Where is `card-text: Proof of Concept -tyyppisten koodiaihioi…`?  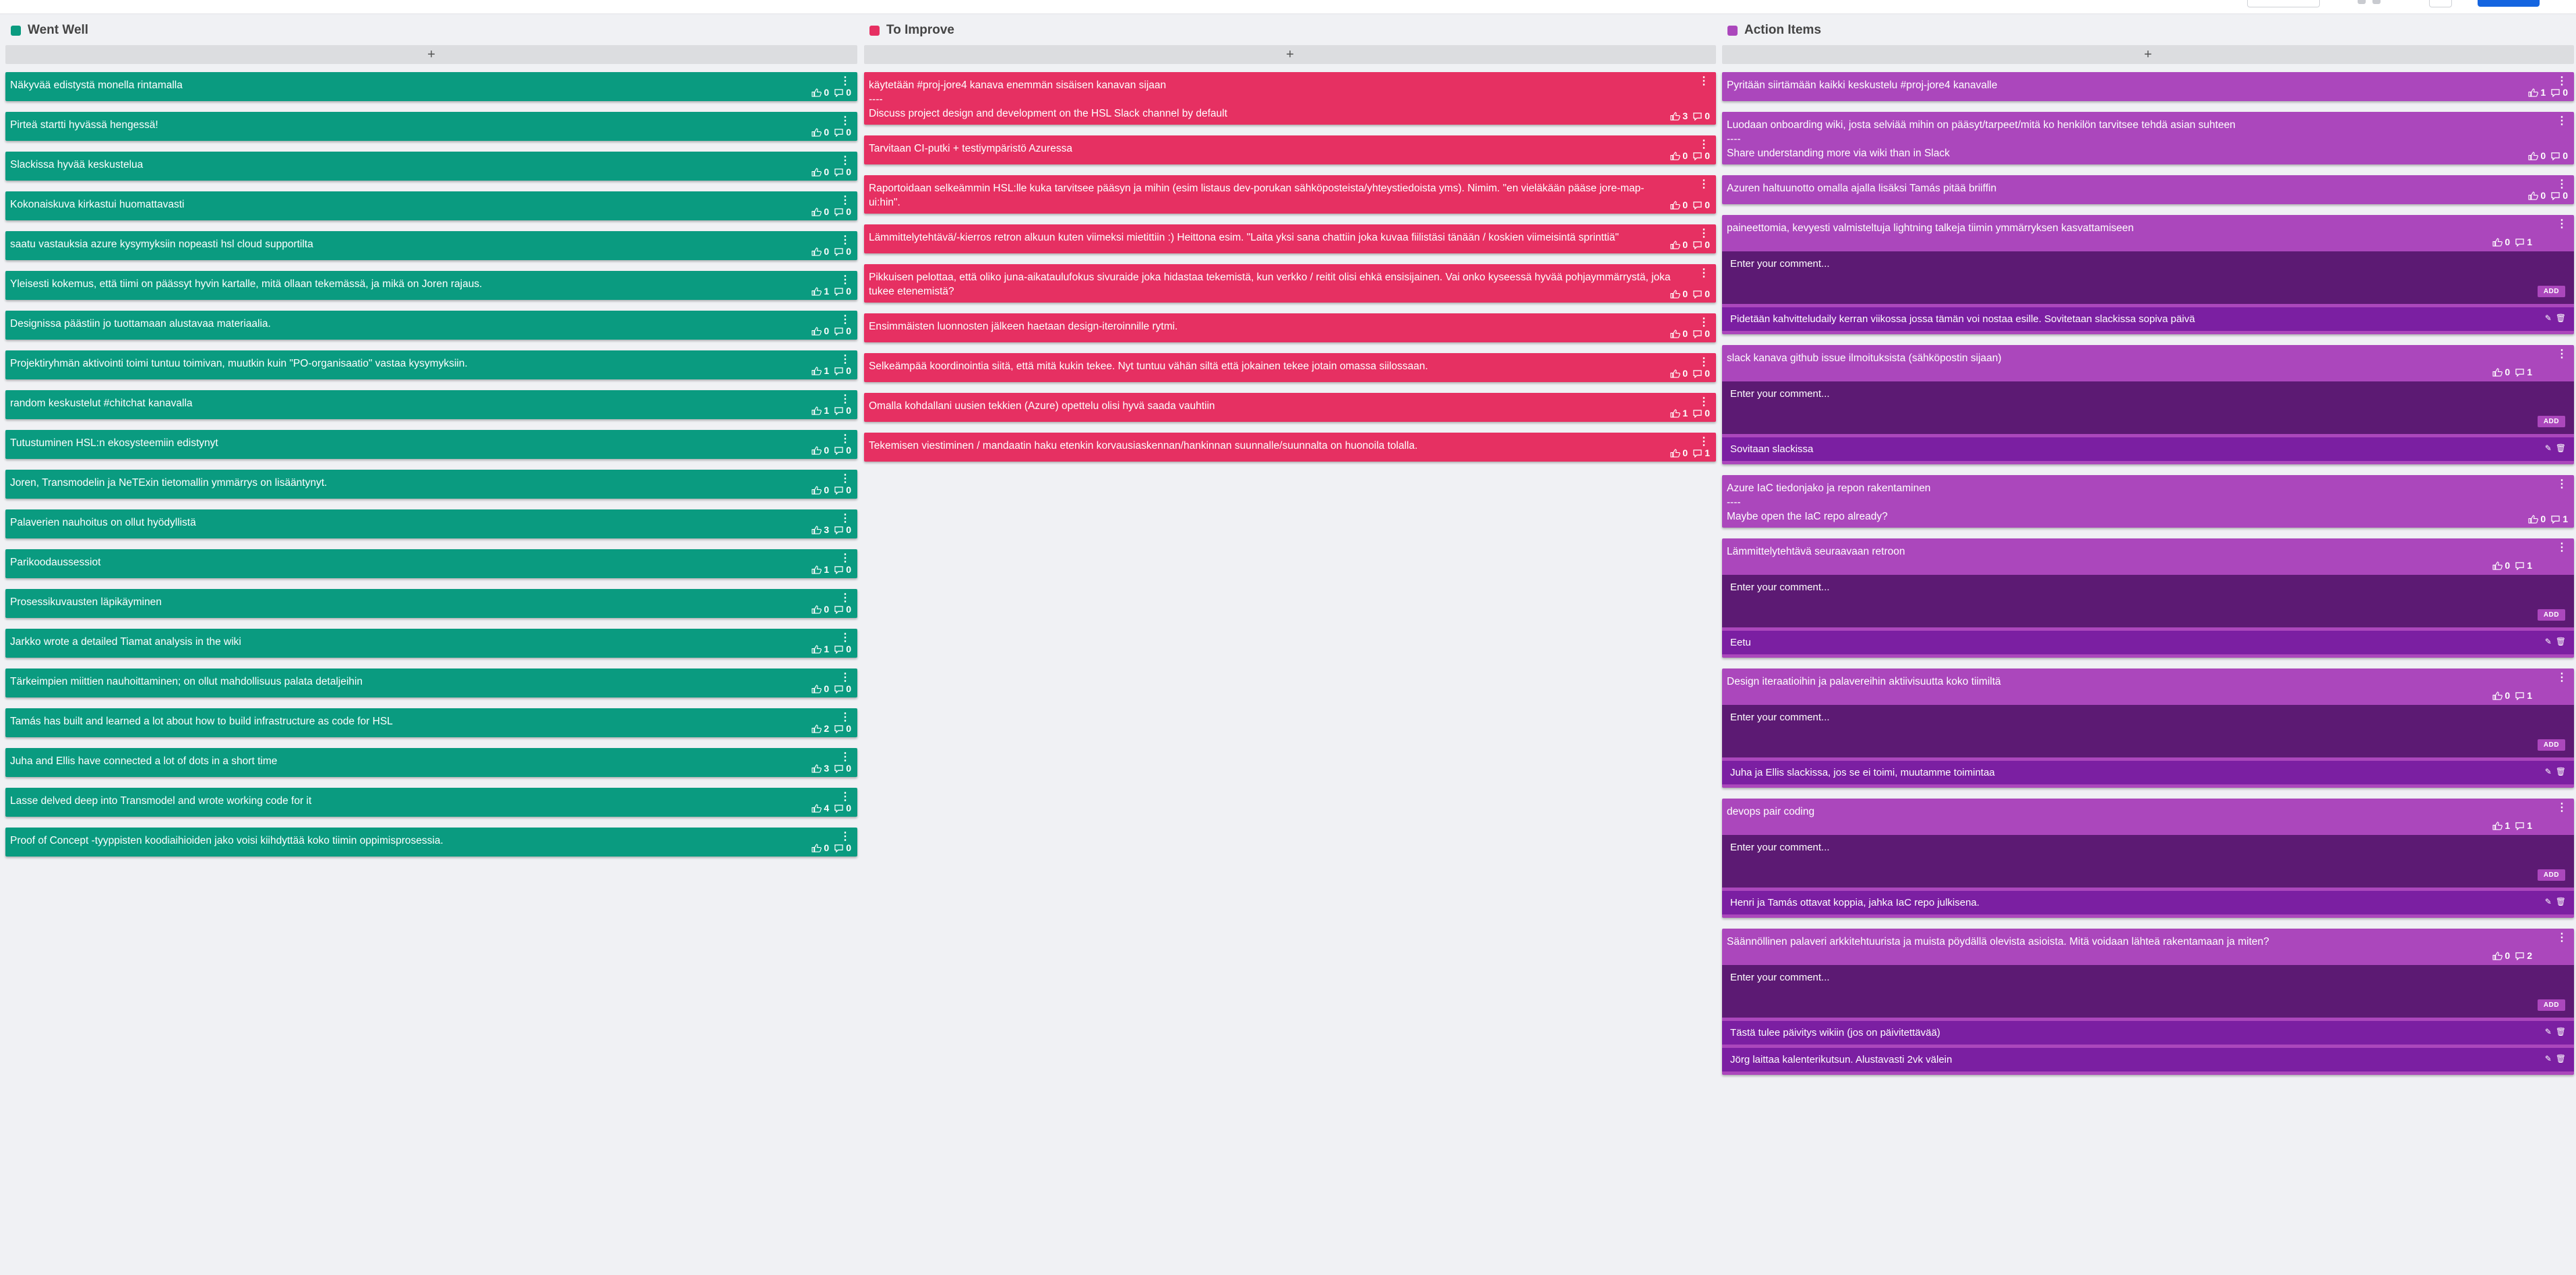 card-text: Proof of Concept -tyyppisten koodiaihioi… is located at coordinates (413, 841).